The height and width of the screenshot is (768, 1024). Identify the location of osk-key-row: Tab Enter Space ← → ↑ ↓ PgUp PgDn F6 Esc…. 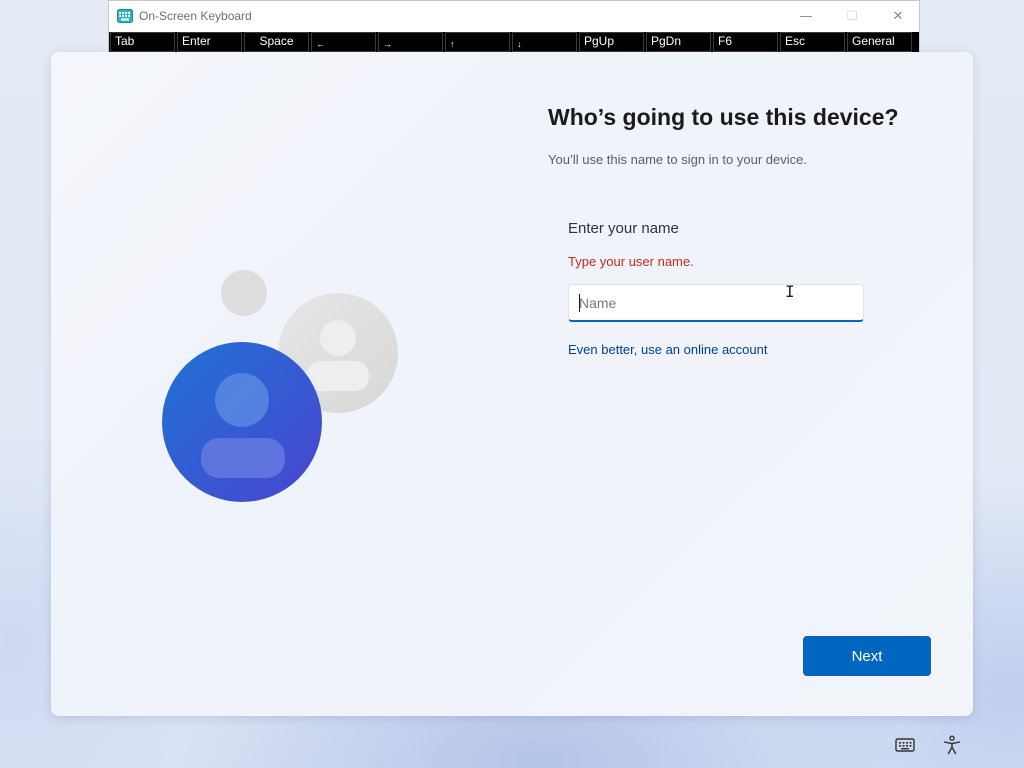
(514, 42).